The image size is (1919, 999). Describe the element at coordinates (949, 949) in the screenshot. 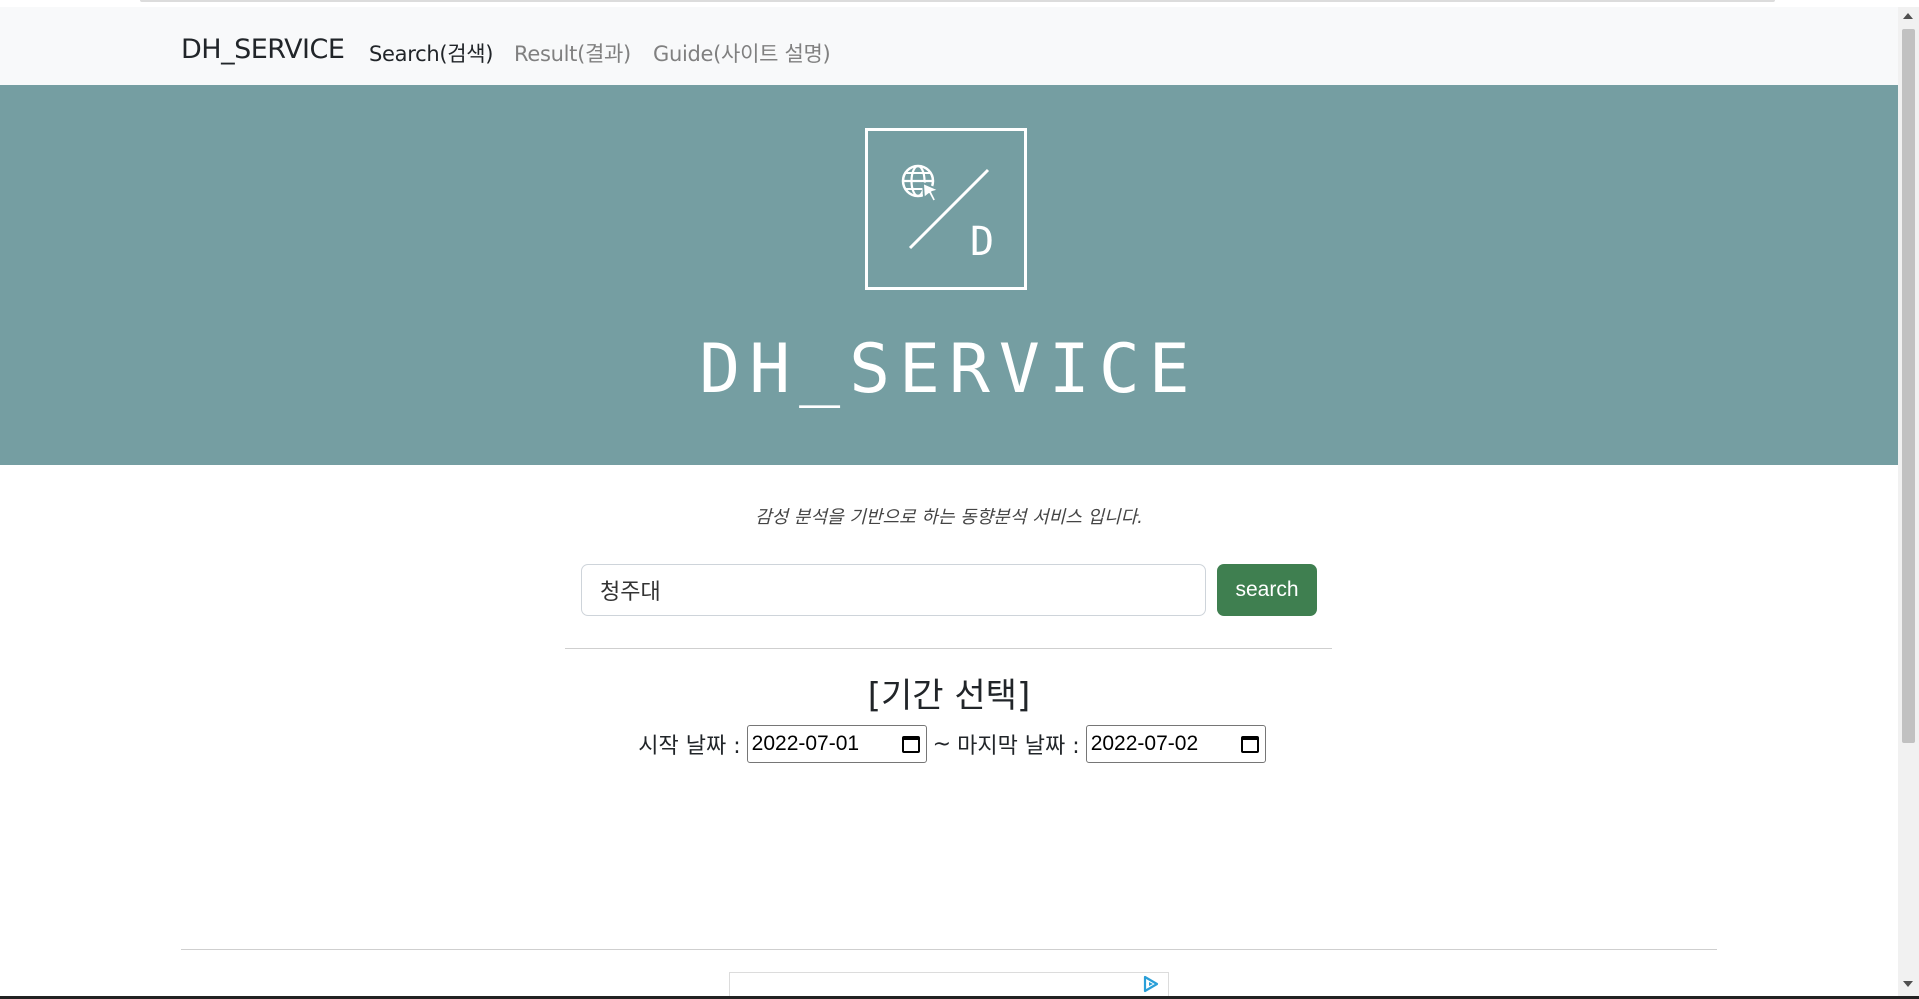

I see `footer-divider` at that location.